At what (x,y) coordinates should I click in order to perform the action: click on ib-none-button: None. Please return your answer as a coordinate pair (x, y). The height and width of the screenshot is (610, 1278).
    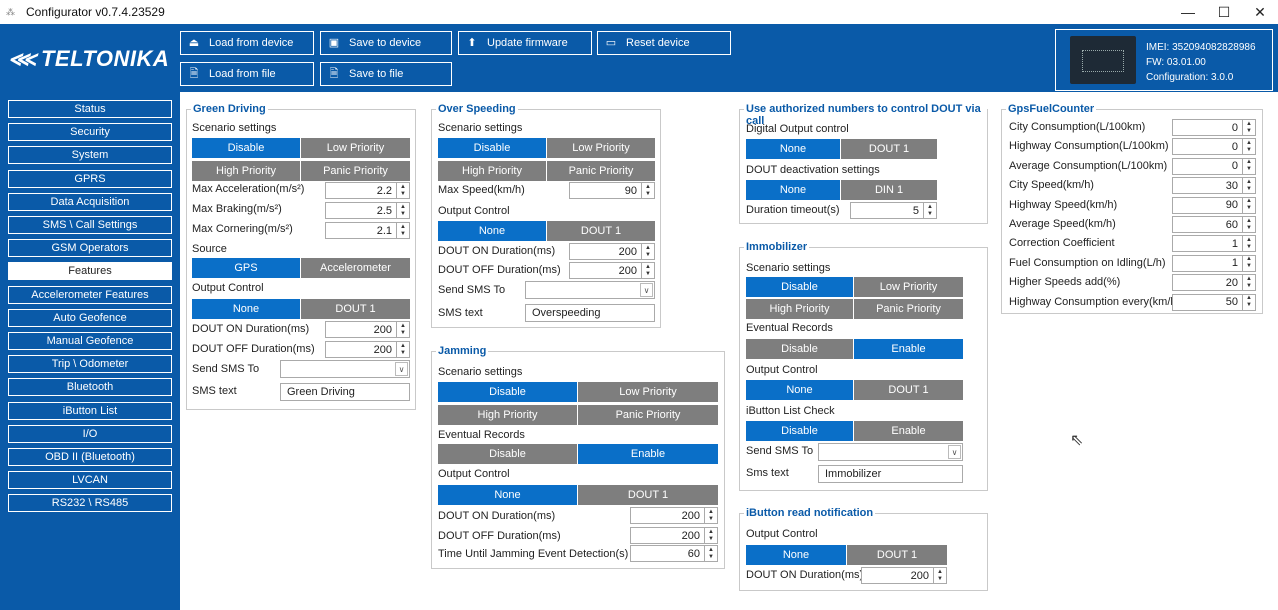
    Looking at the image, I should click on (796, 555).